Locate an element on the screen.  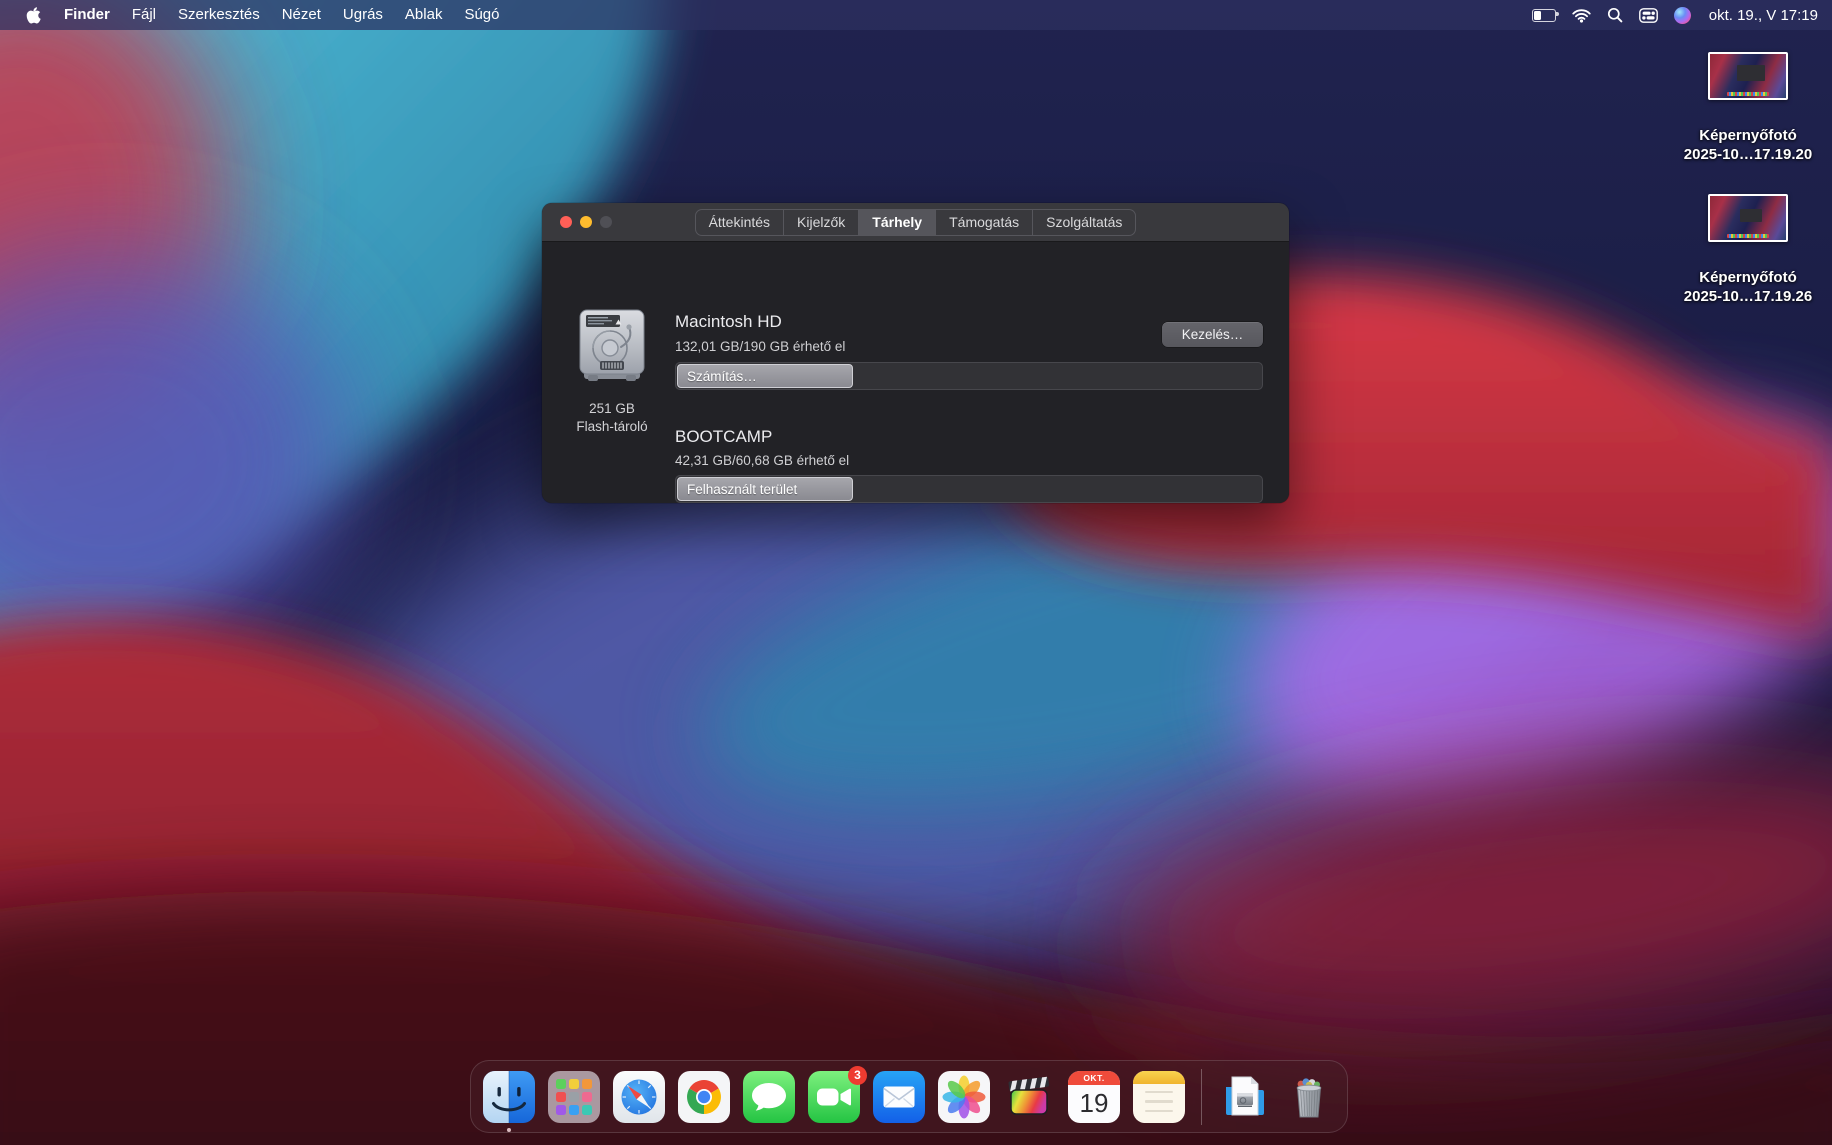
notes-icon is located at coordinates (1159, 1096).